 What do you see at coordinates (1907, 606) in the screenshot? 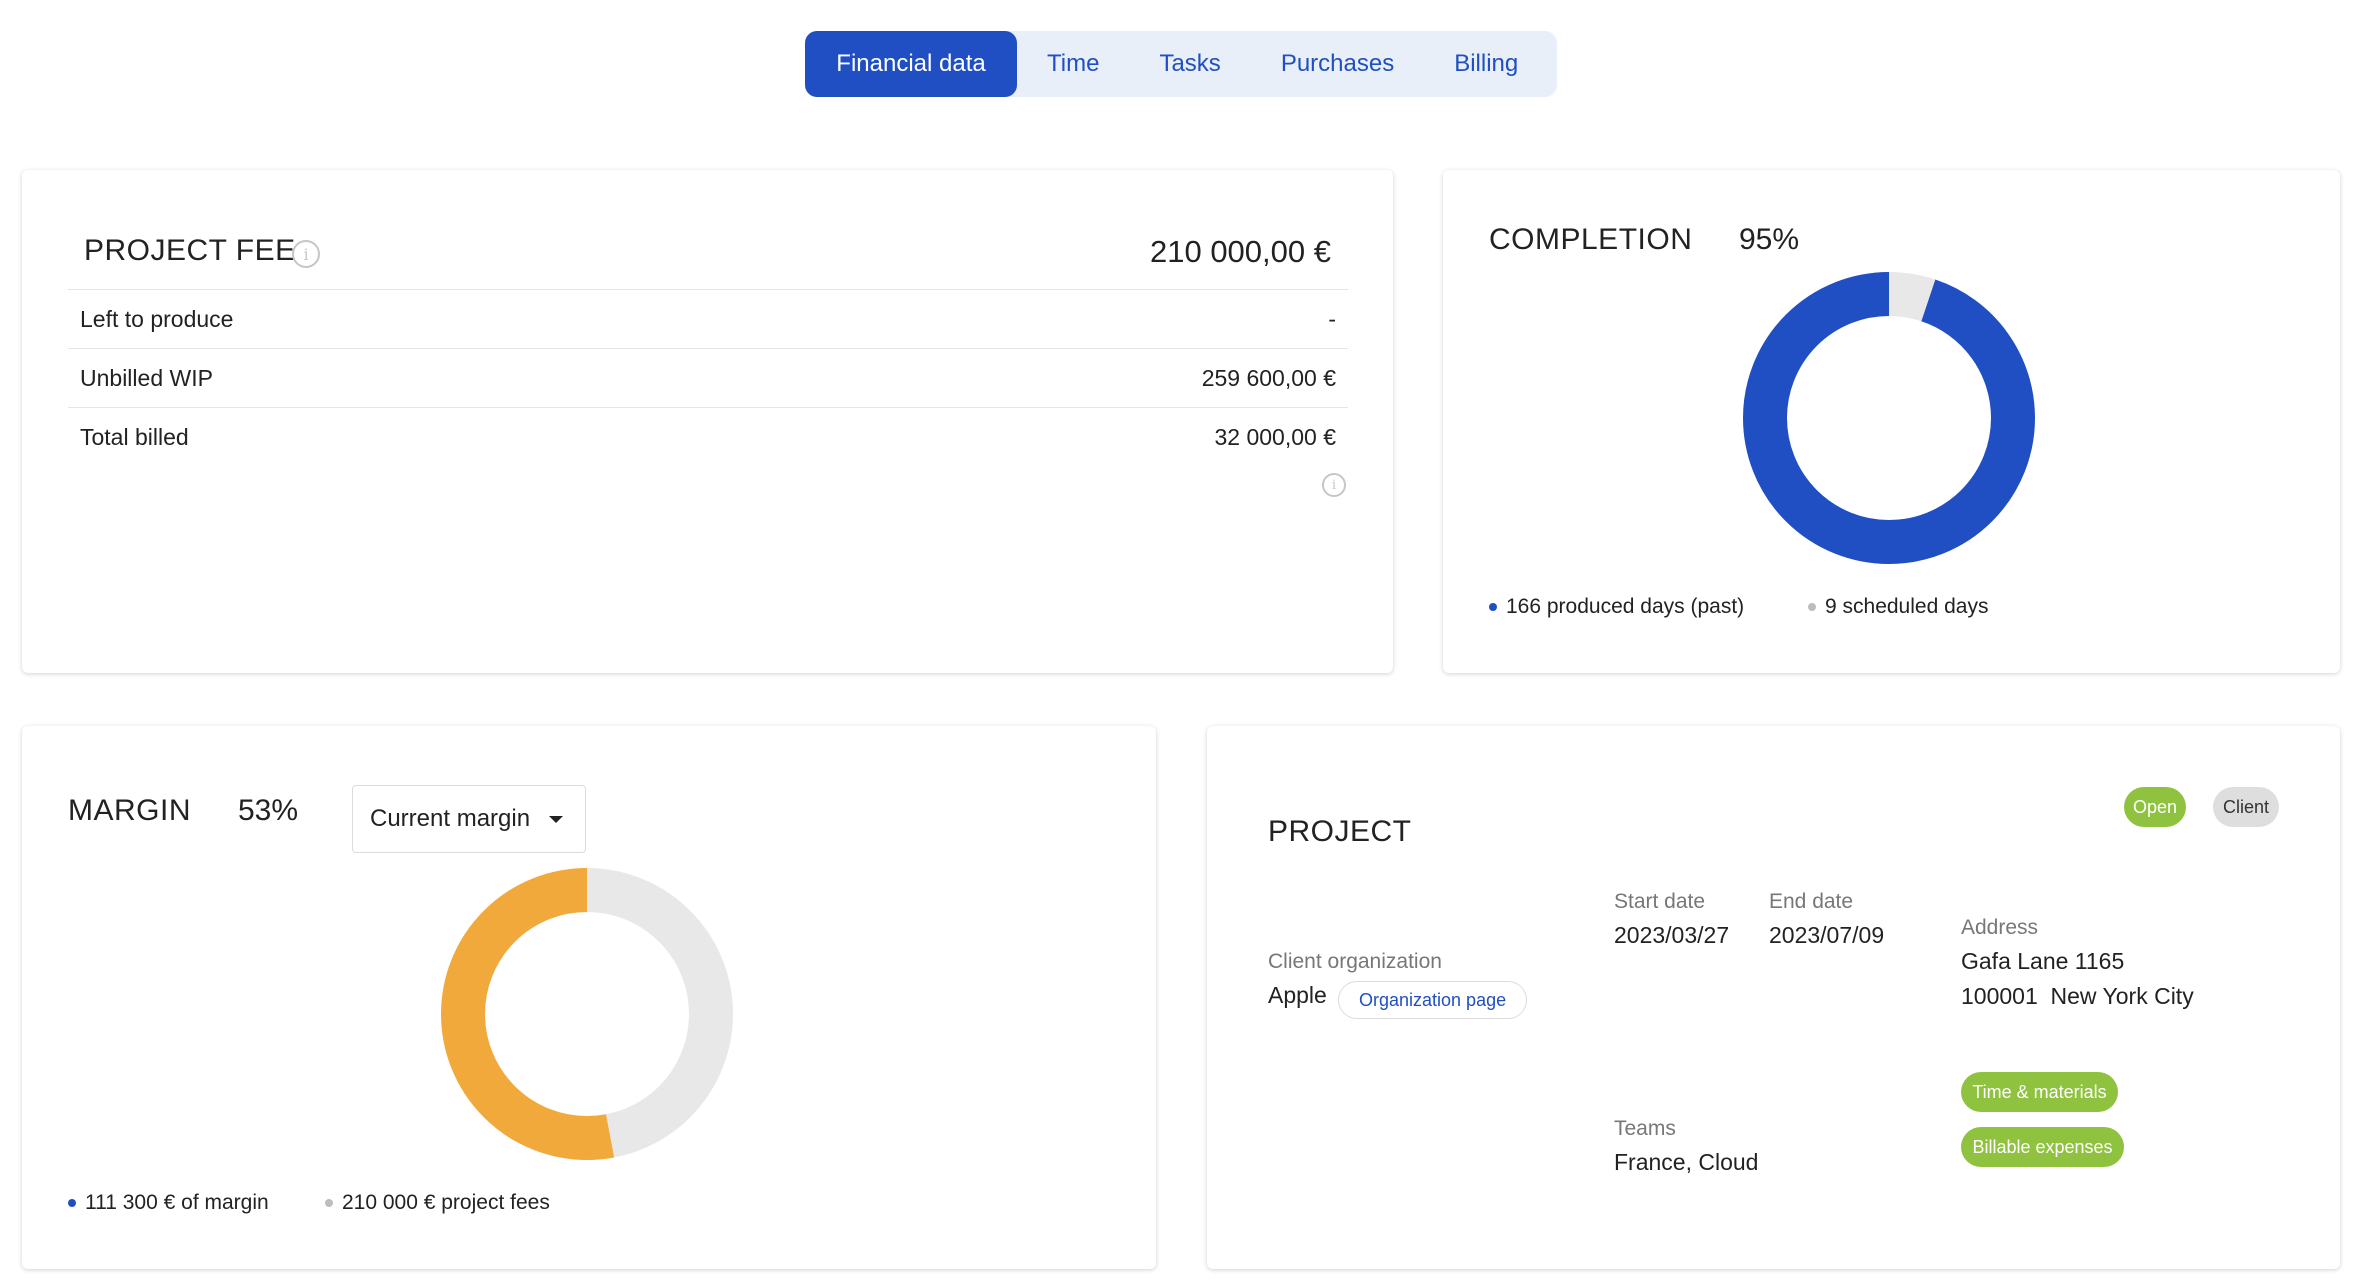
I see `legend-label: 9 scheduled days` at bounding box center [1907, 606].